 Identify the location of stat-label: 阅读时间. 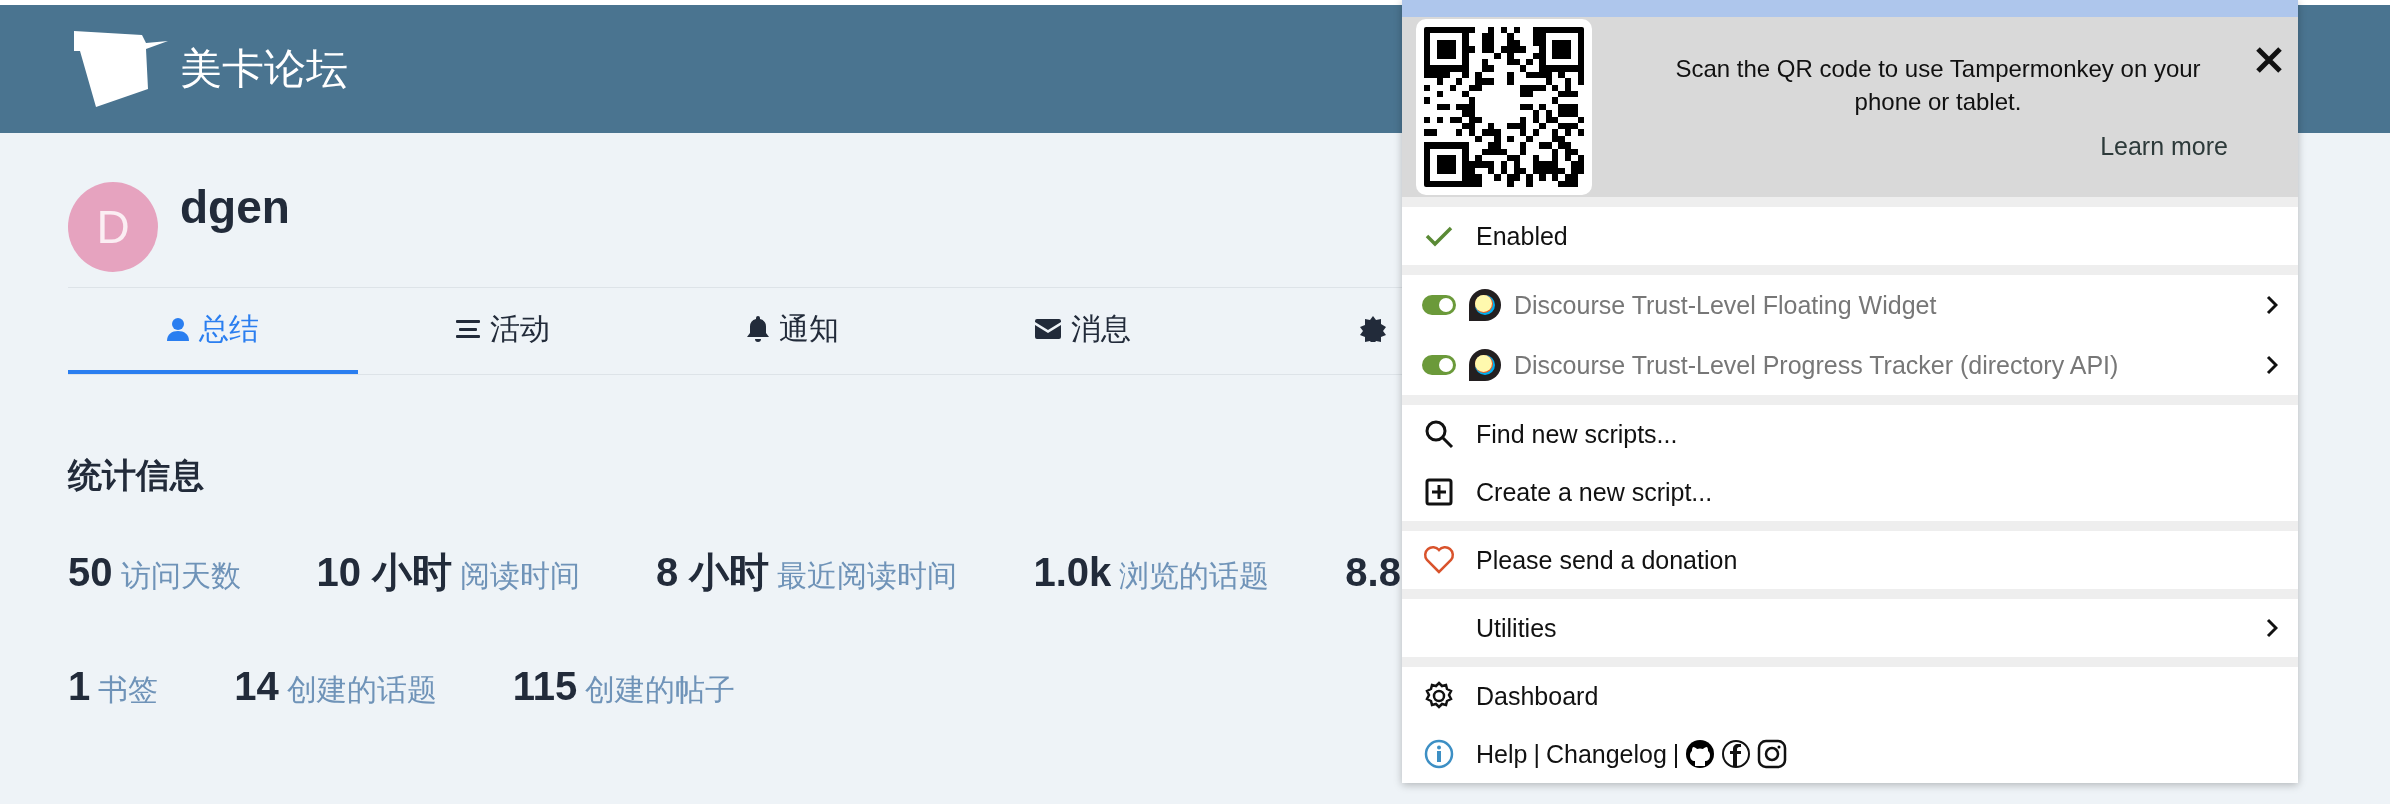
(520, 576).